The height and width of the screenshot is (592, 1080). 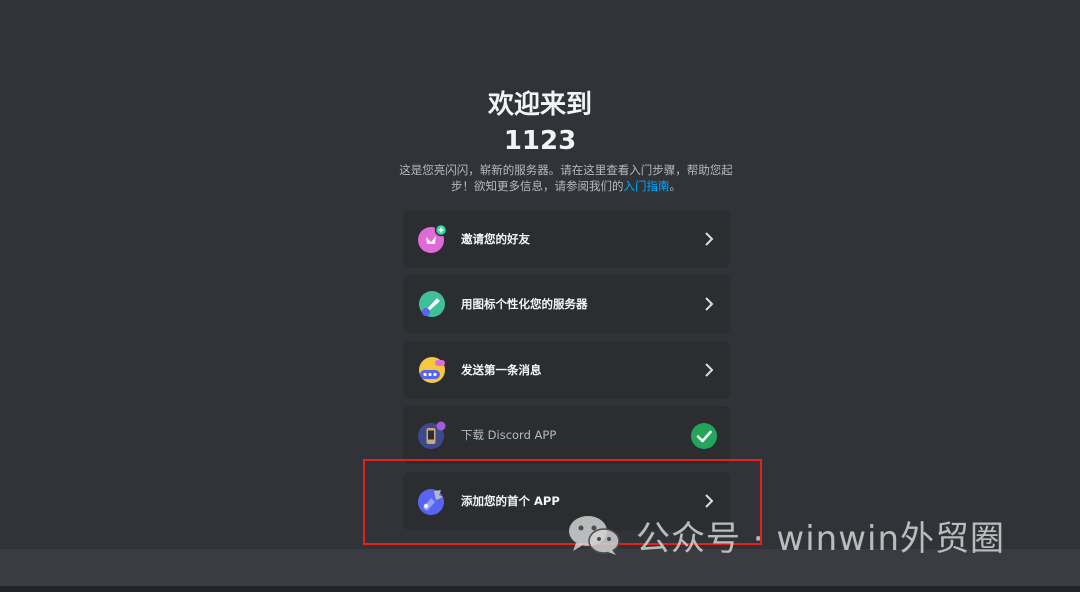 I want to click on bottom-strip, so click(x=540, y=589).